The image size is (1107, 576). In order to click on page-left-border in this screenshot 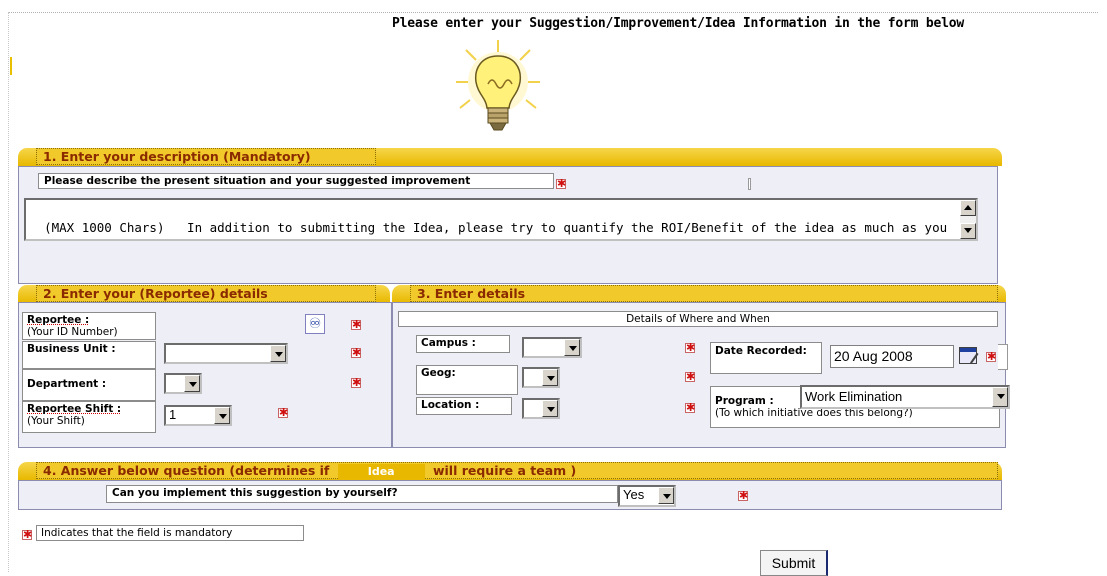, I will do `click(8, 292)`.